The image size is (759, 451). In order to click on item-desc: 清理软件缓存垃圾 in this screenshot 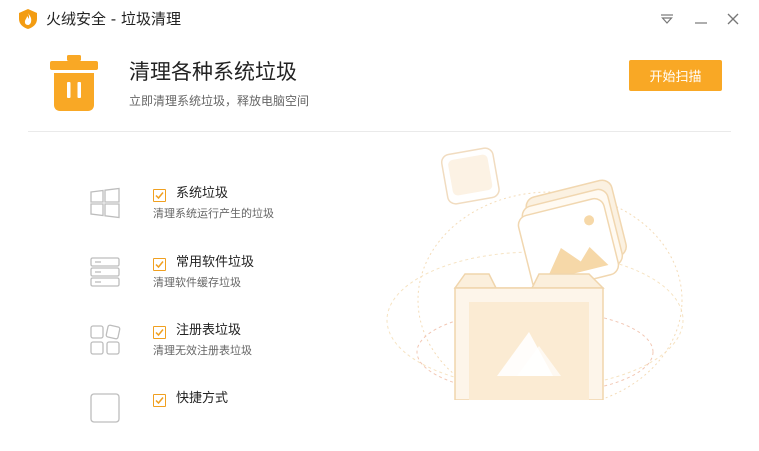, I will do `click(197, 282)`.